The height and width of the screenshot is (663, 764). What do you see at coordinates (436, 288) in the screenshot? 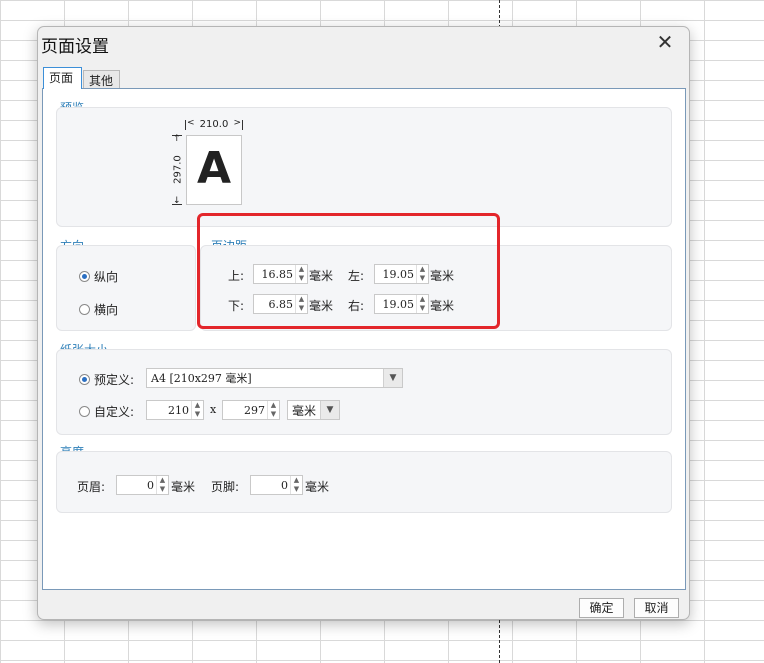
I see `margins-group` at bounding box center [436, 288].